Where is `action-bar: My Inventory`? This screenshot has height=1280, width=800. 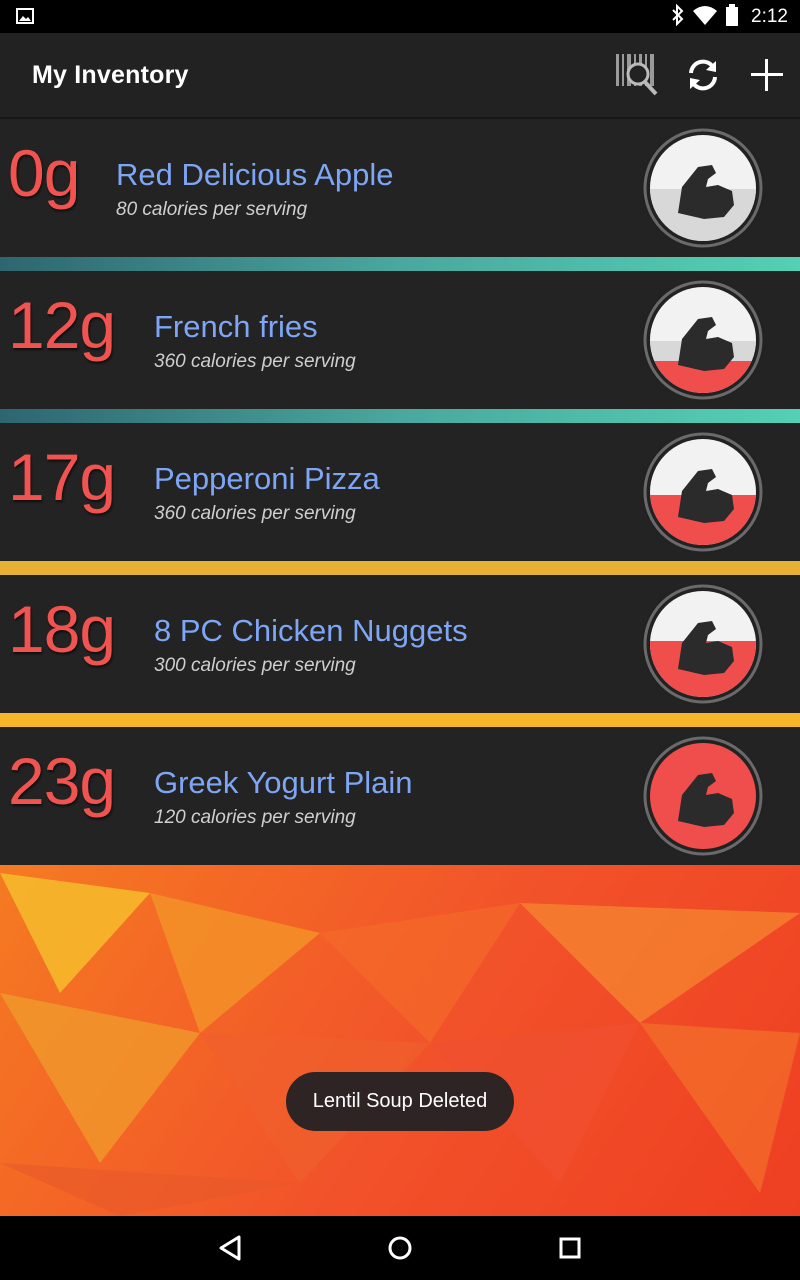 action-bar: My Inventory is located at coordinates (400, 76).